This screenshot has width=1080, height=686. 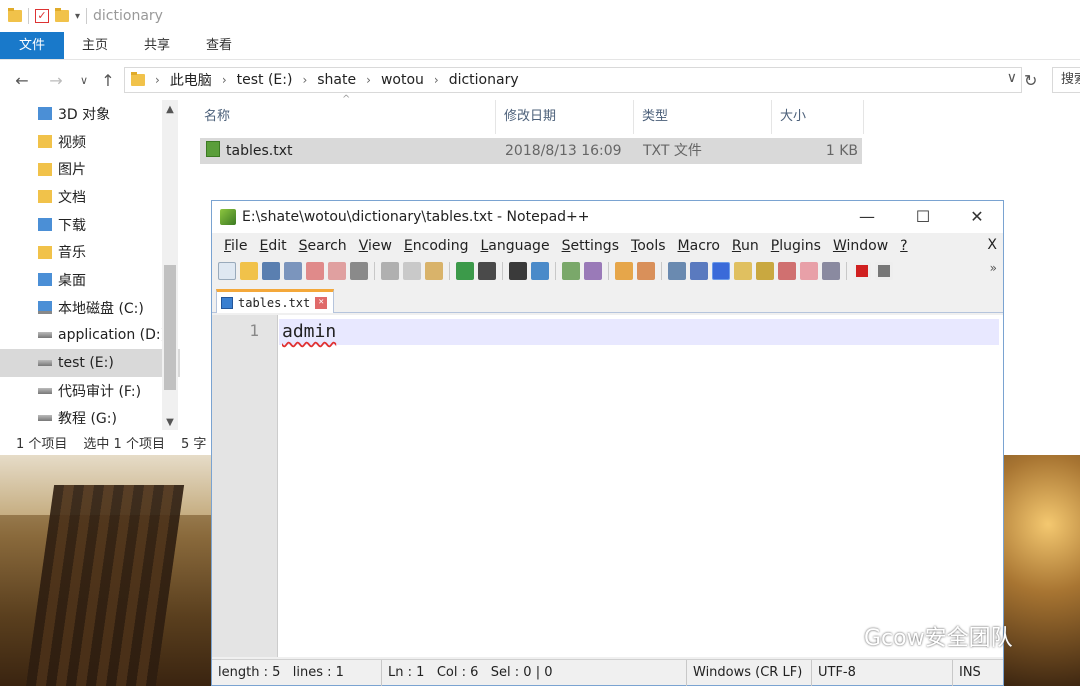 I want to click on document-map-icon, so click(x=765, y=271).